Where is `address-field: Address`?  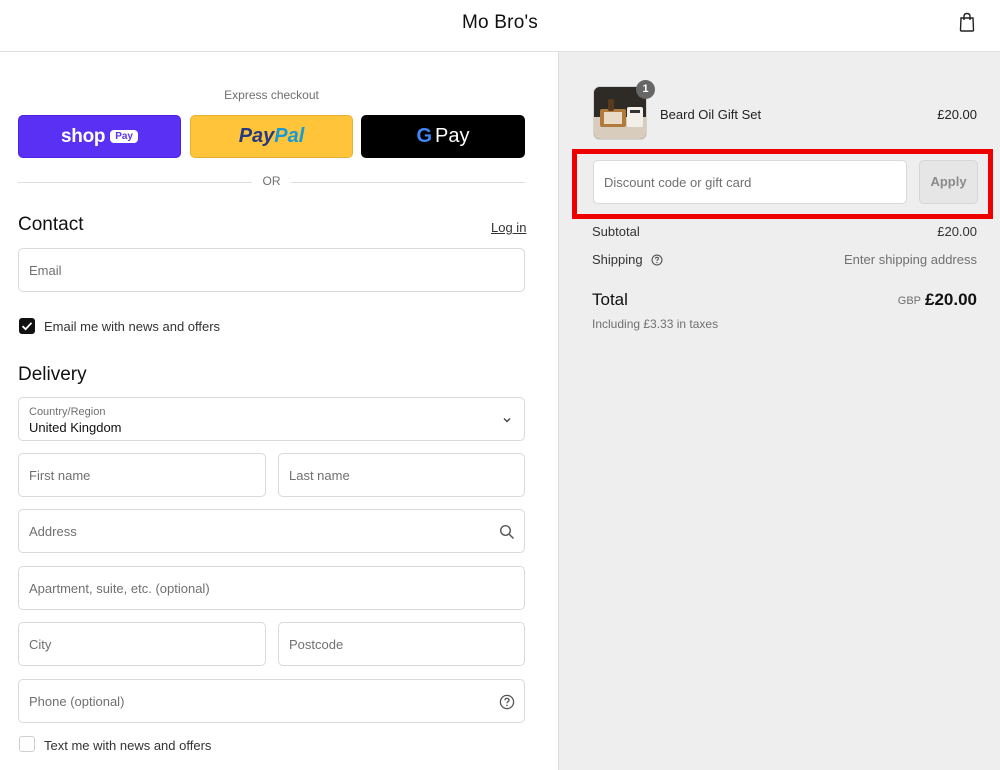
address-field: Address is located at coordinates (271, 531).